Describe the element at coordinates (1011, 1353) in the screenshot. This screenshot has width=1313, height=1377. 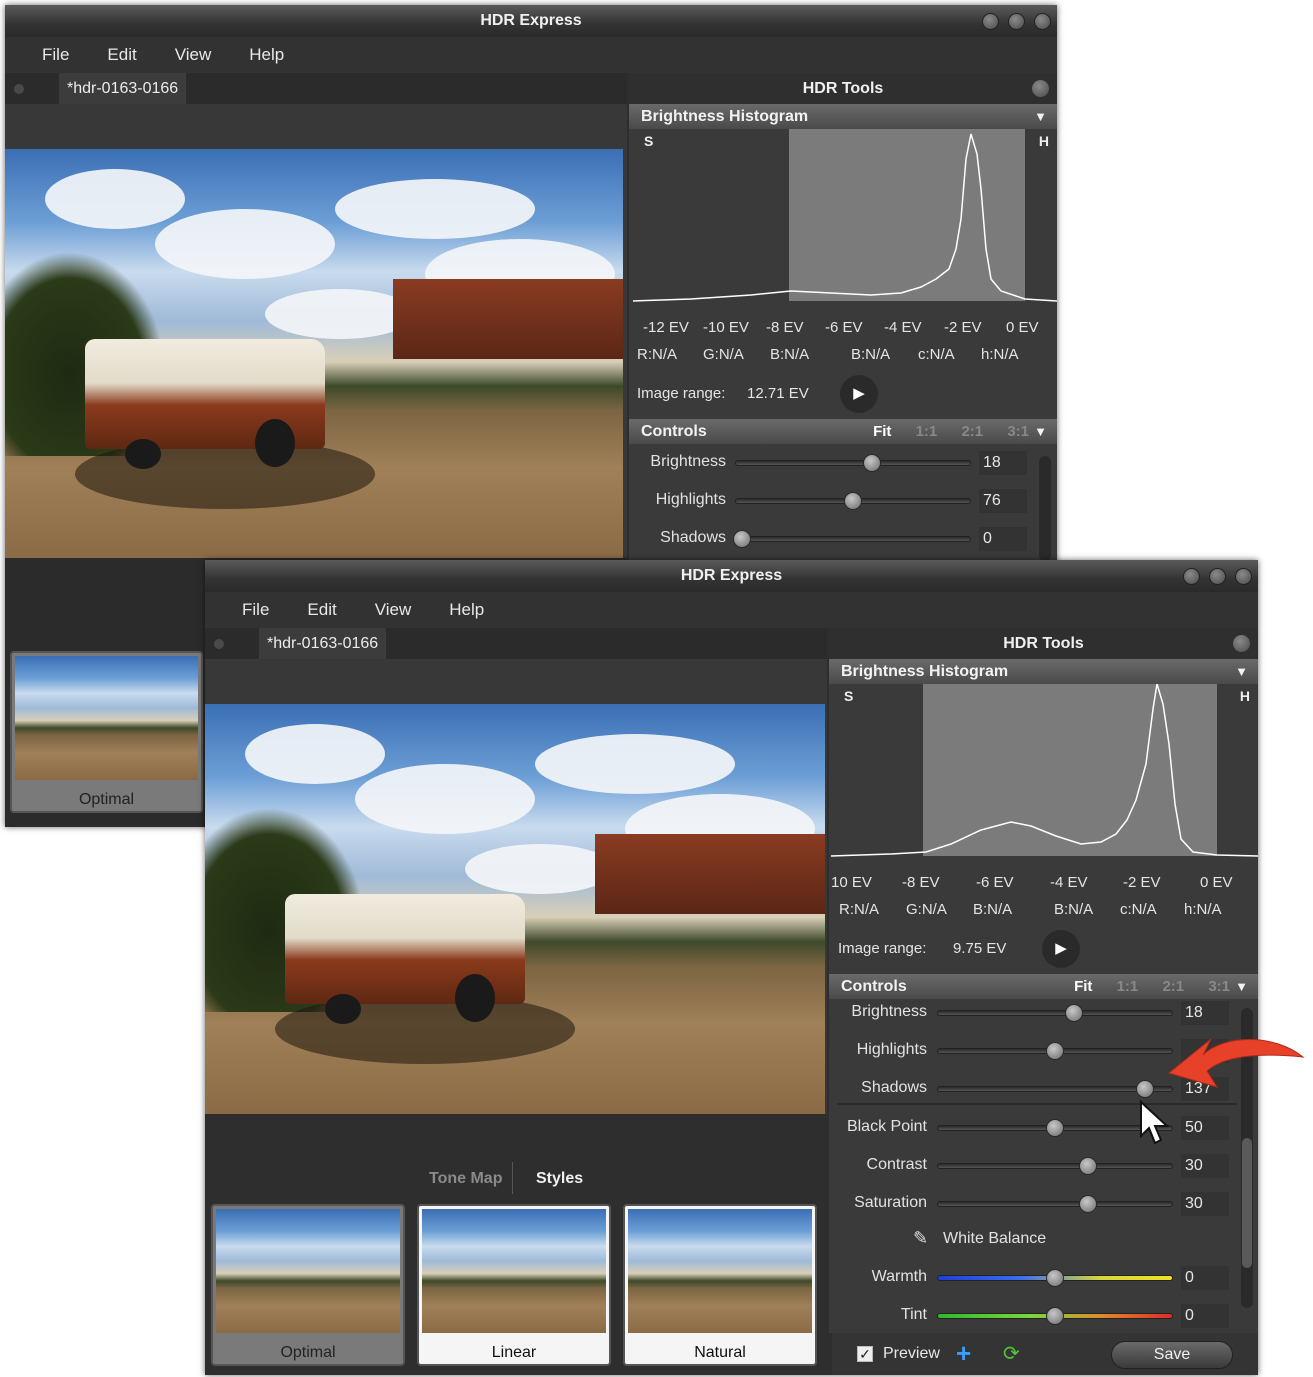
I see `refresh-icon: ⟳` at that location.